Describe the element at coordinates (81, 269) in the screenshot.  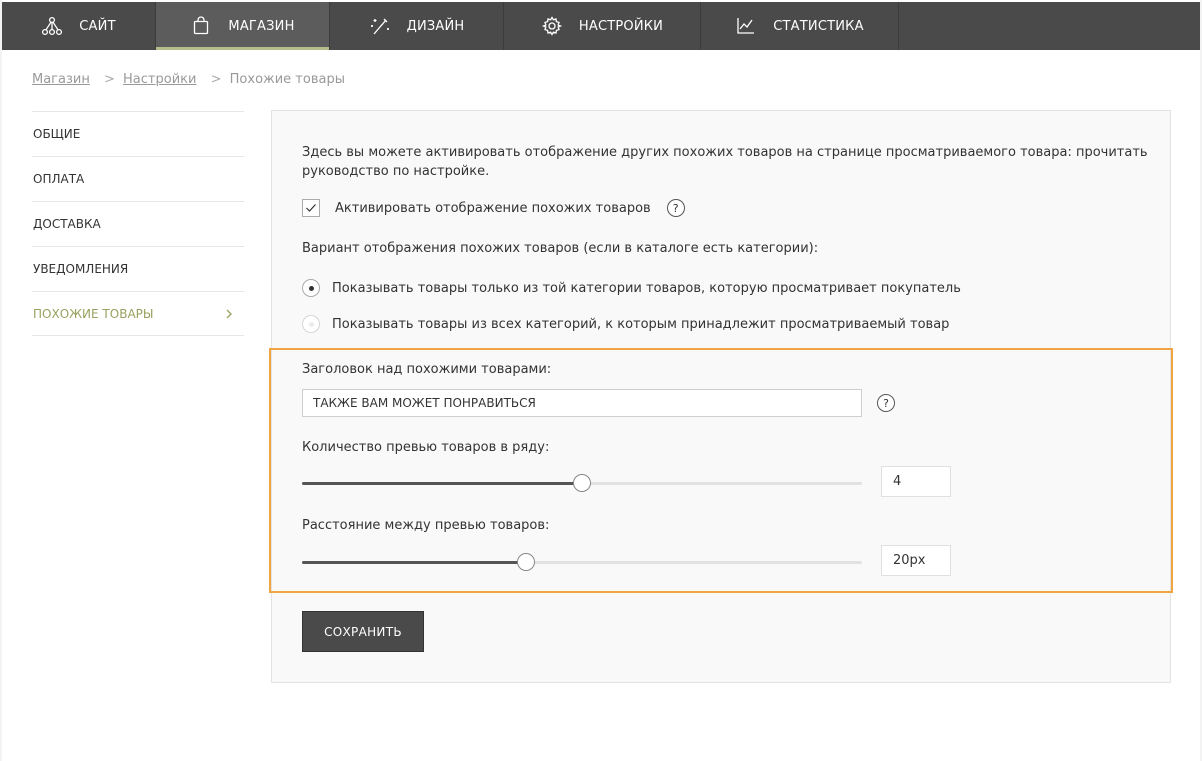
I see `sidebar-item-label: УВЕДОМЛЕНИЯ` at that location.